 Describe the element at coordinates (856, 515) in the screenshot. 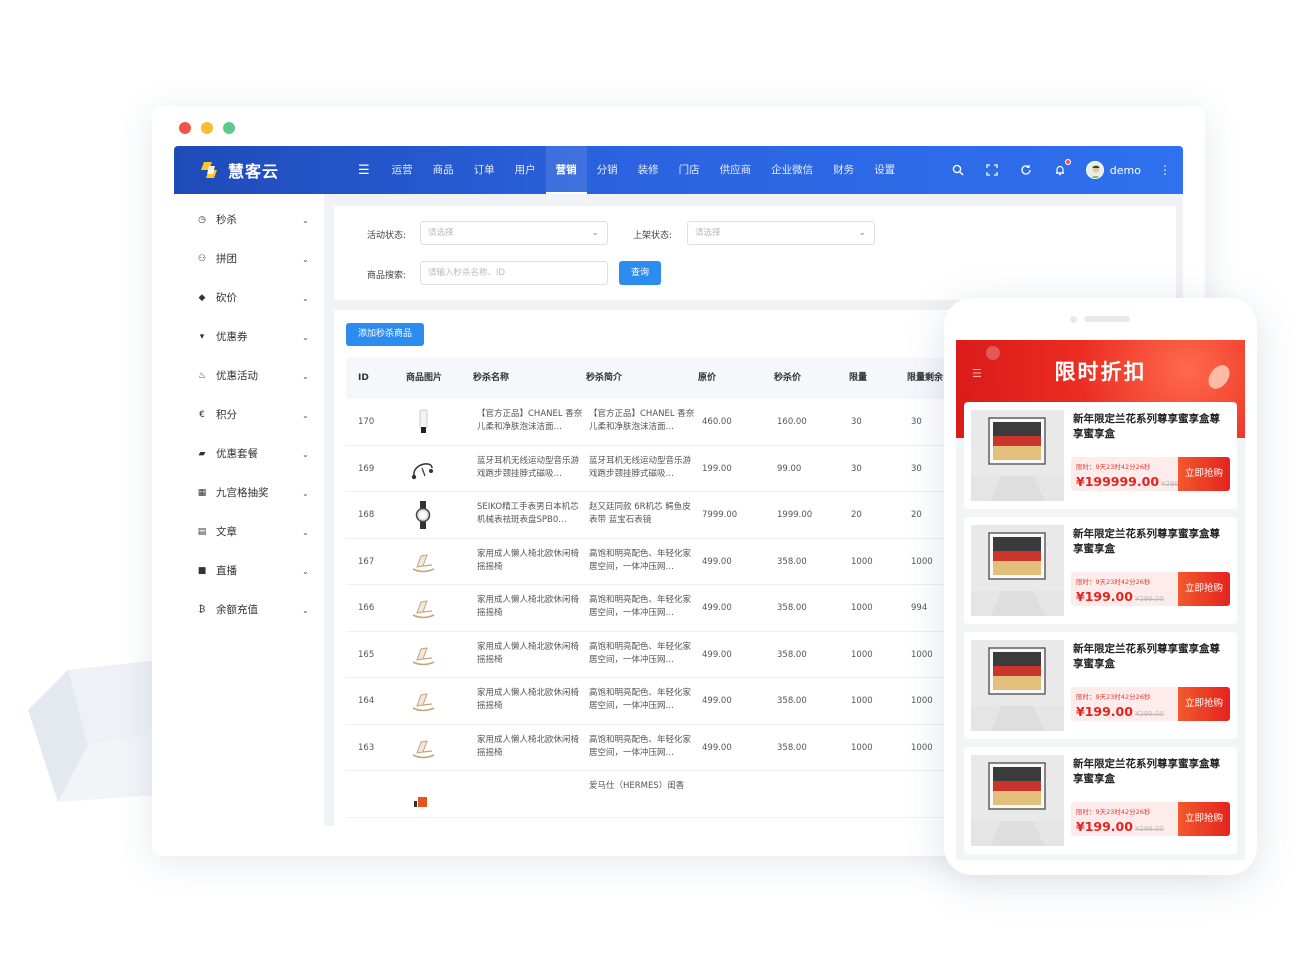

I see `cell-limit: 20` at that location.